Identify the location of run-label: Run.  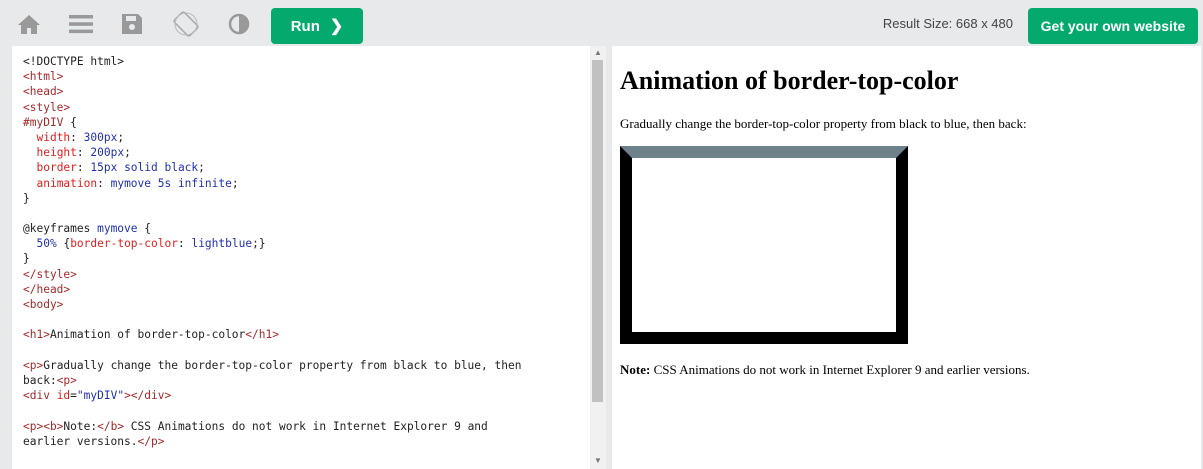
(305, 26).